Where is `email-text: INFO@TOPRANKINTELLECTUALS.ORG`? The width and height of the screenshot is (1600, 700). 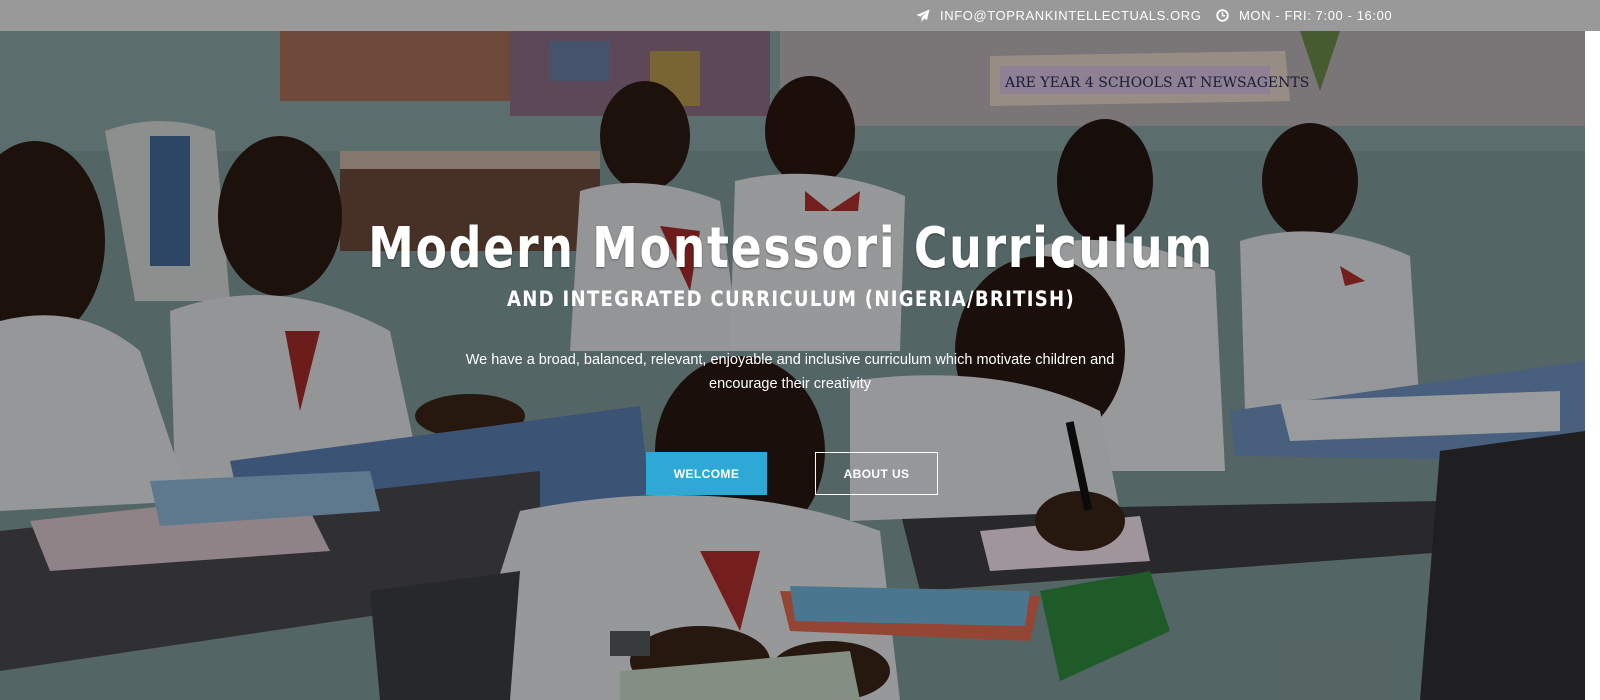
email-text: INFO@TOPRANKINTELLECTUALS.ORG is located at coordinates (1071, 15).